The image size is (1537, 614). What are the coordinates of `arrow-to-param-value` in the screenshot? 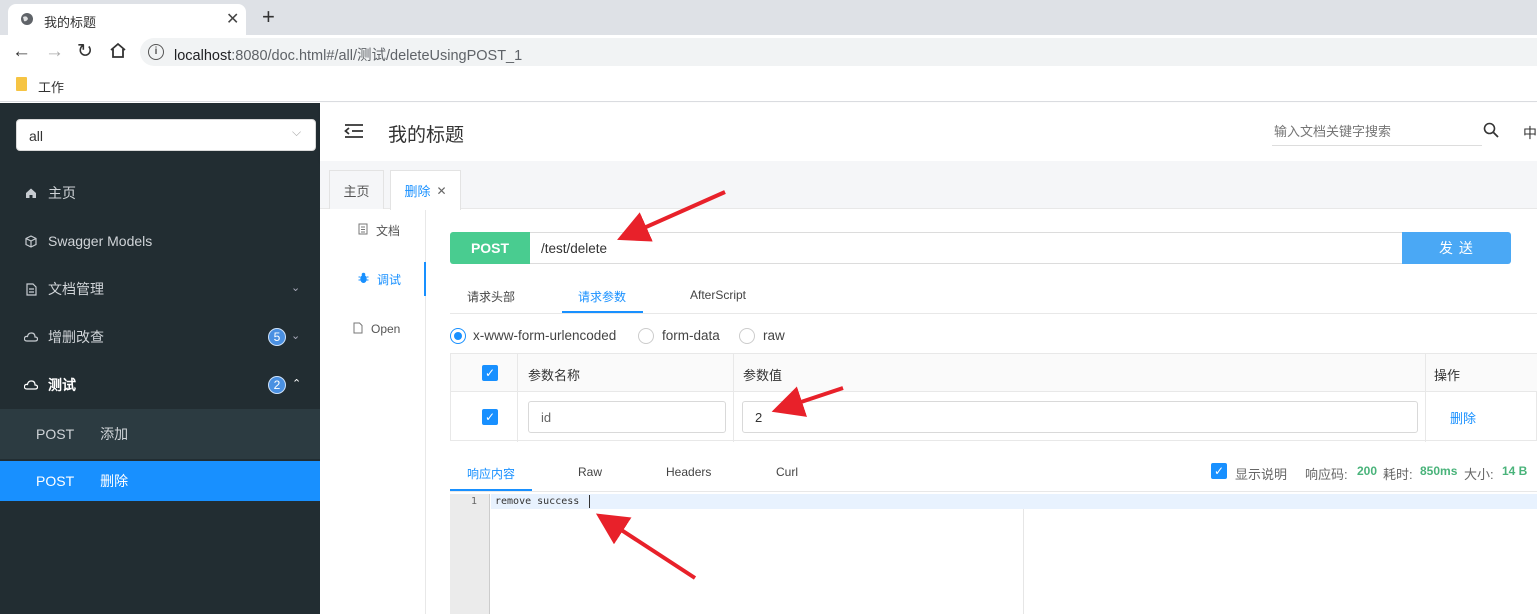 It's located at (807, 401).